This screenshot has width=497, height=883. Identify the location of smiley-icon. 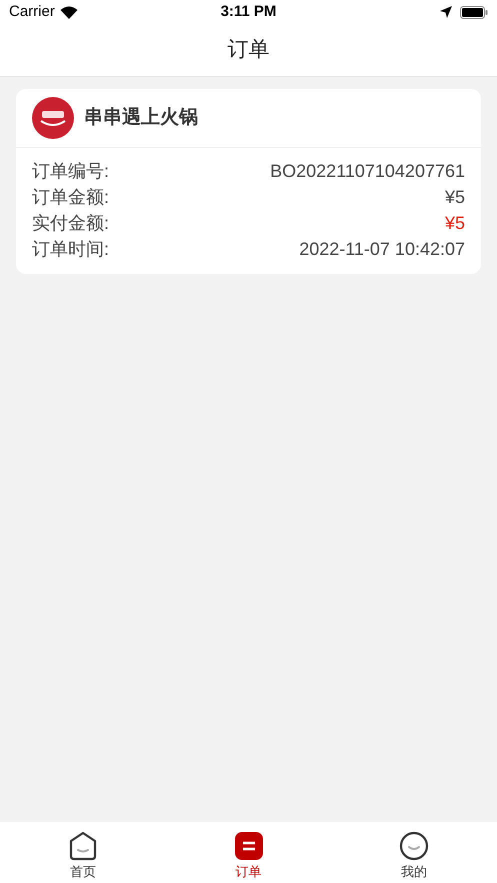
(414, 846).